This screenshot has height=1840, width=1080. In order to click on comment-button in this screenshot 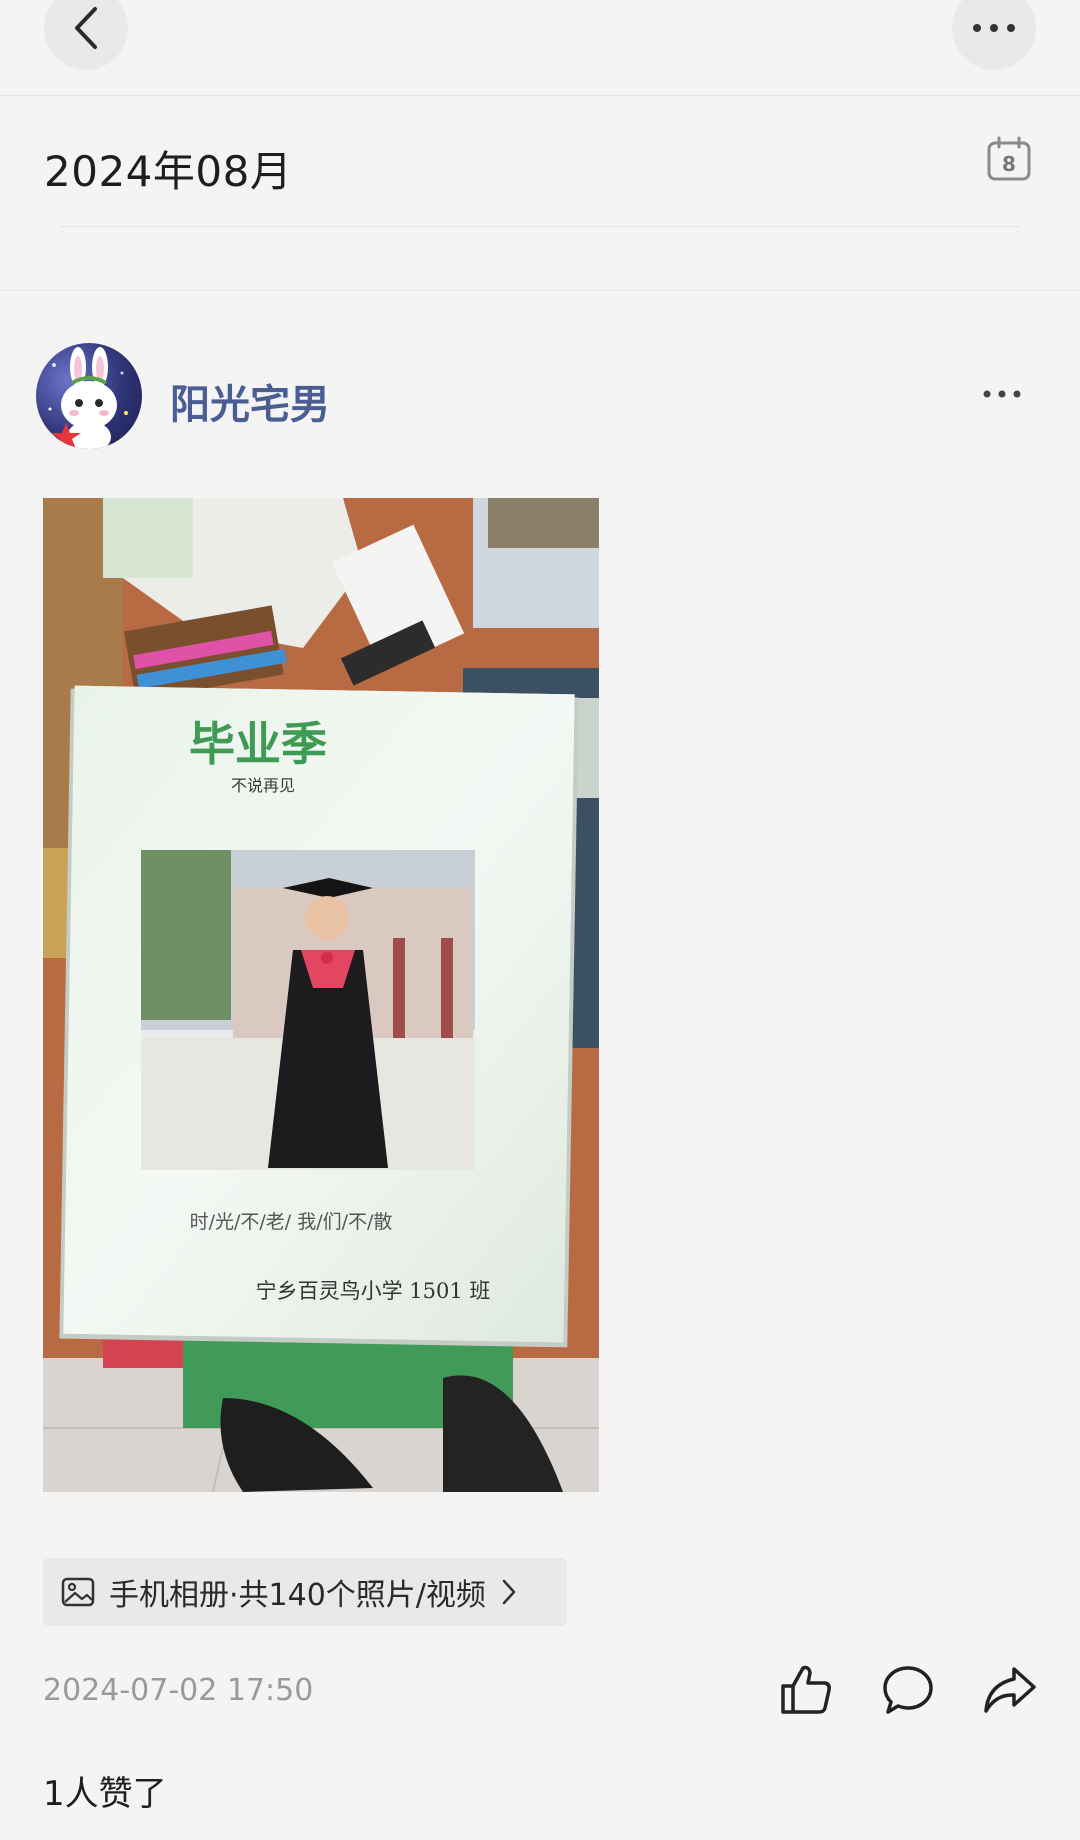, I will do `click(908, 1690)`.